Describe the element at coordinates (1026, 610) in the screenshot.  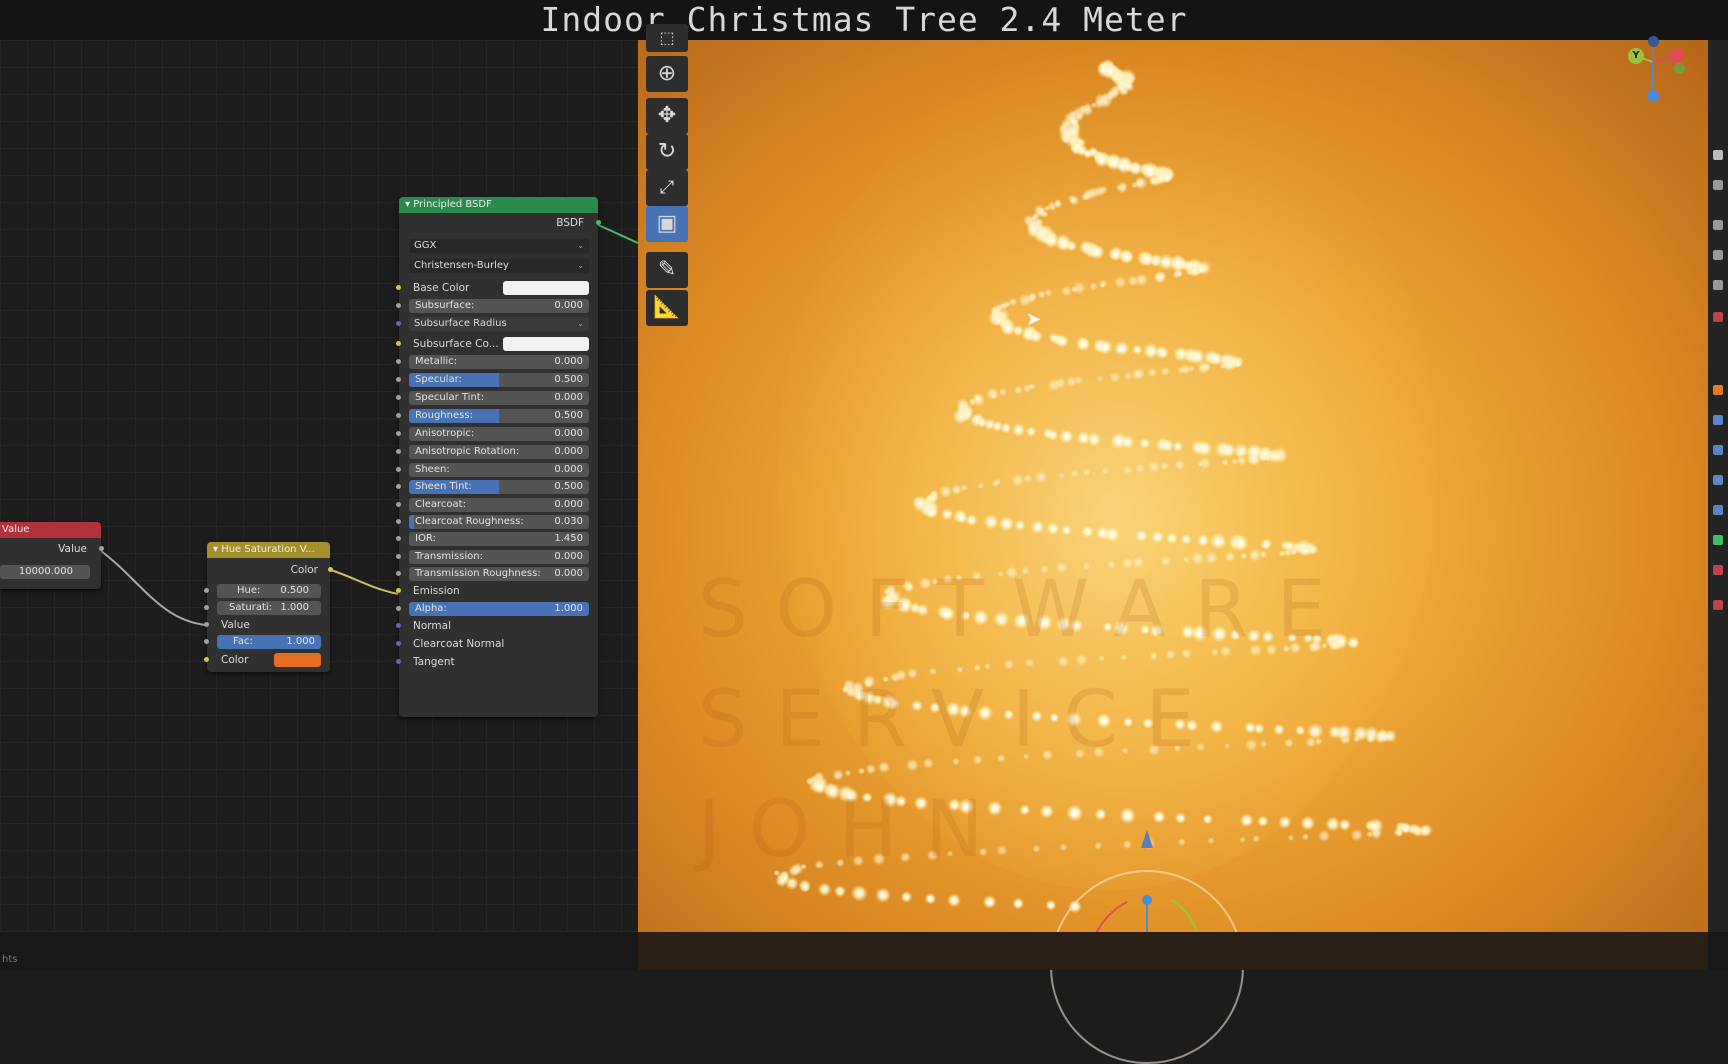
I see `watermark-line-1: SOFTWARE` at that location.